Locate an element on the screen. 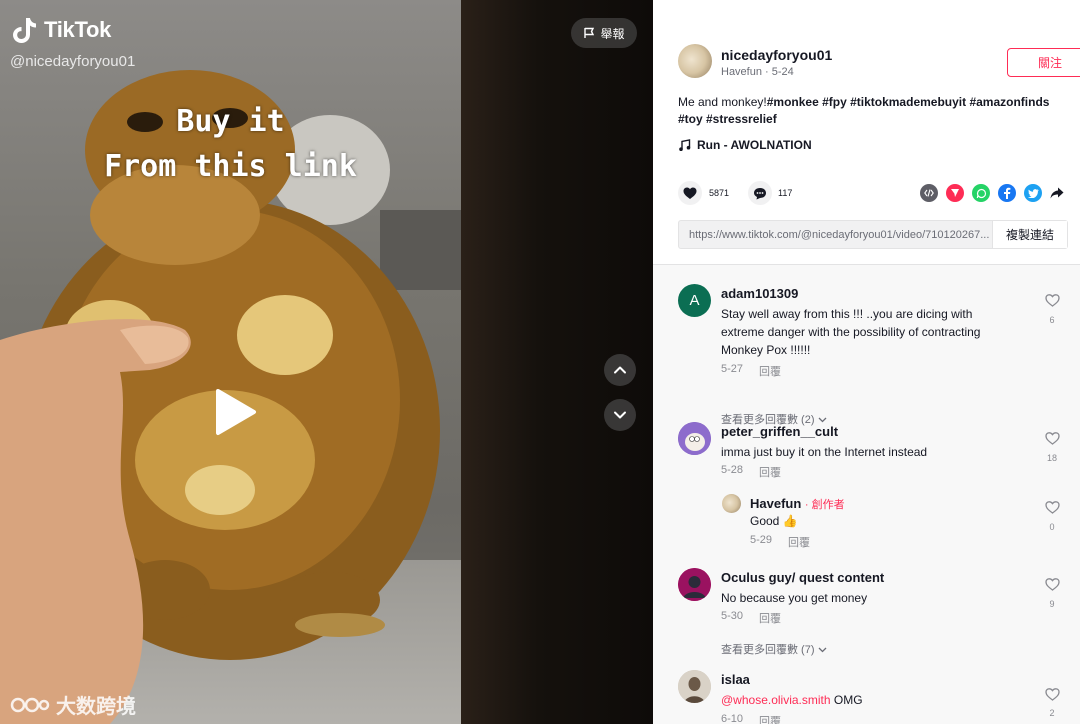 The width and height of the screenshot is (1080, 724). comment-date: 5-30 is located at coordinates (732, 616).